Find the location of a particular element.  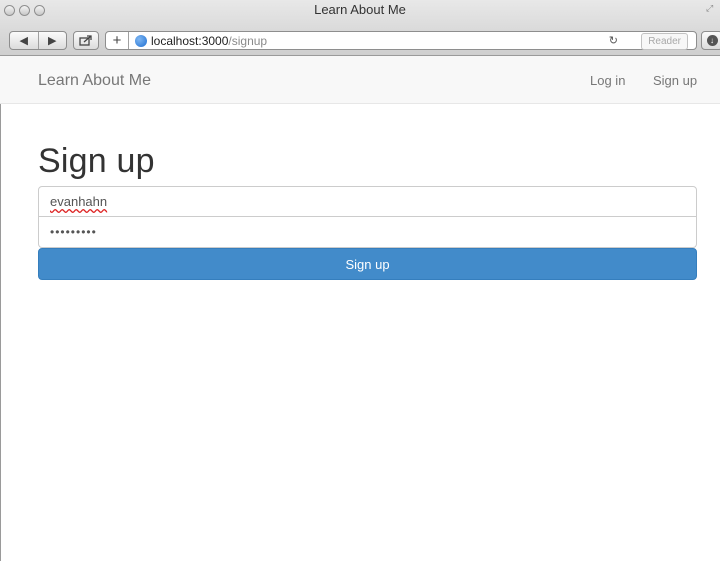

url-path: /signup is located at coordinates (248, 40).